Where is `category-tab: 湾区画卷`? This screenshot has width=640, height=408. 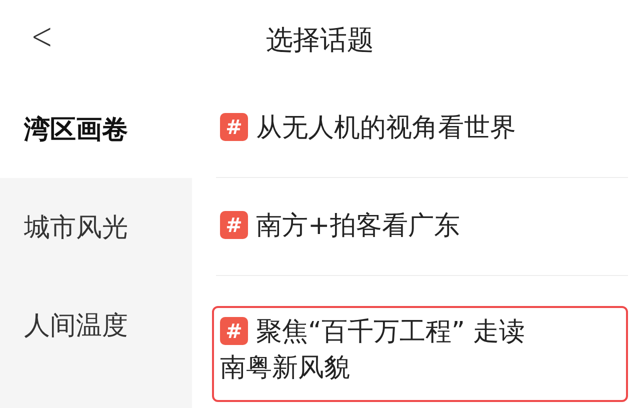 category-tab: 湾区画卷 is located at coordinates (96, 129).